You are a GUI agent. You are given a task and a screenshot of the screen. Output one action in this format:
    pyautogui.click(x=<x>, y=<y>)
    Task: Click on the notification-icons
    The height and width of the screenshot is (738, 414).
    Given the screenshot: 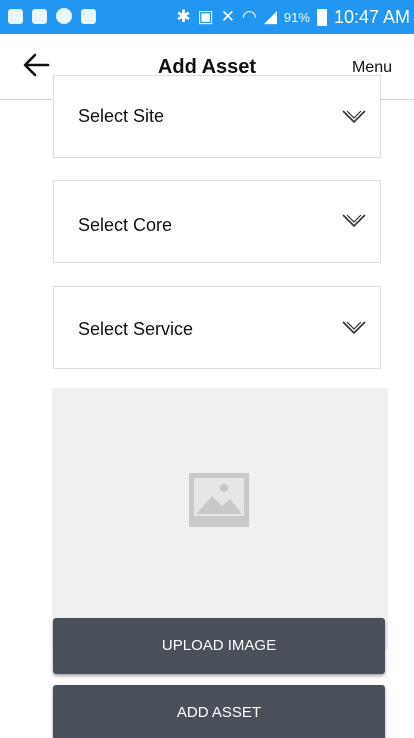 What is the action you would take?
    pyautogui.click(x=52, y=16)
    